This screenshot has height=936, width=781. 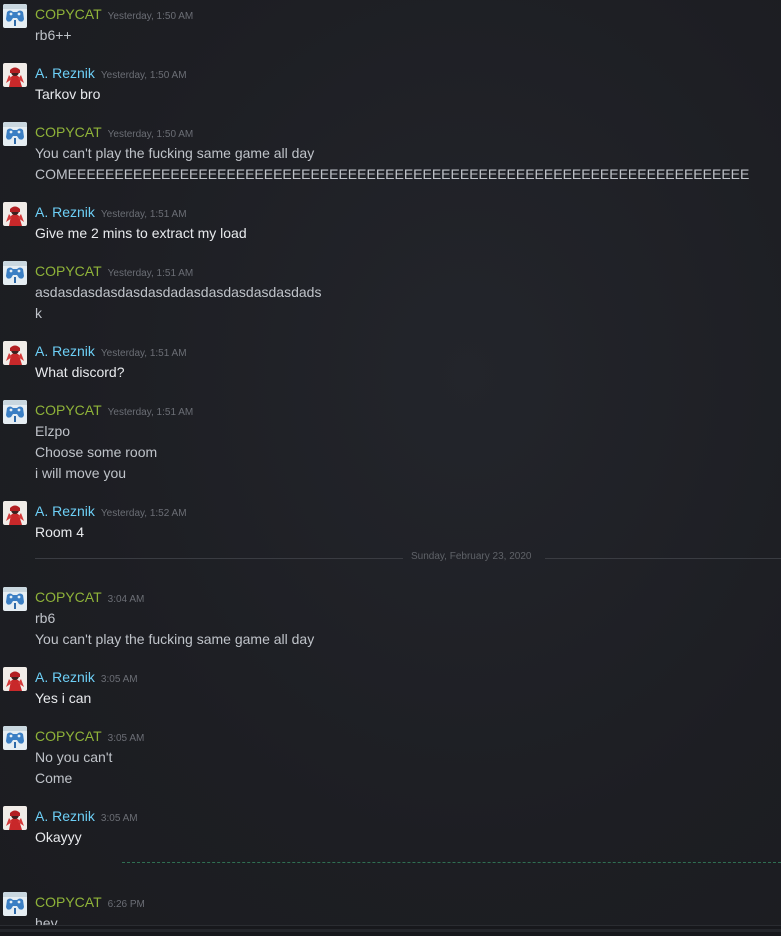 What do you see at coordinates (219, 558) in the screenshot?
I see `divider-rule-left` at bounding box center [219, 558].